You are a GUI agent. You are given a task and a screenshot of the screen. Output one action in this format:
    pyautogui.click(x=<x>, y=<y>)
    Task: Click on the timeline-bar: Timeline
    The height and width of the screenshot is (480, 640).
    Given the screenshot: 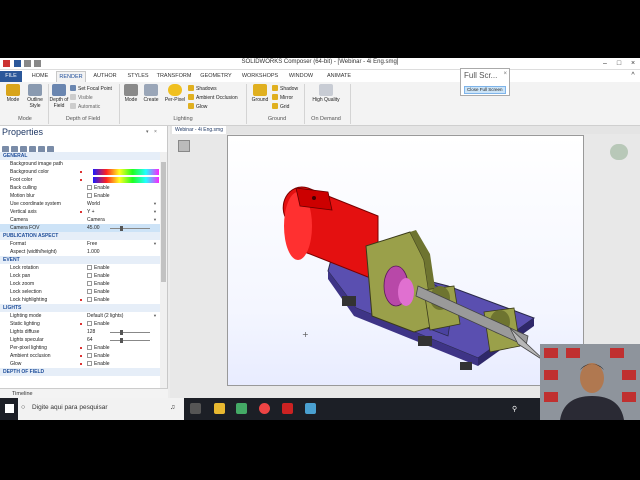 What is the action you would take?
    pyautogui.click(x=84, y=393)
    